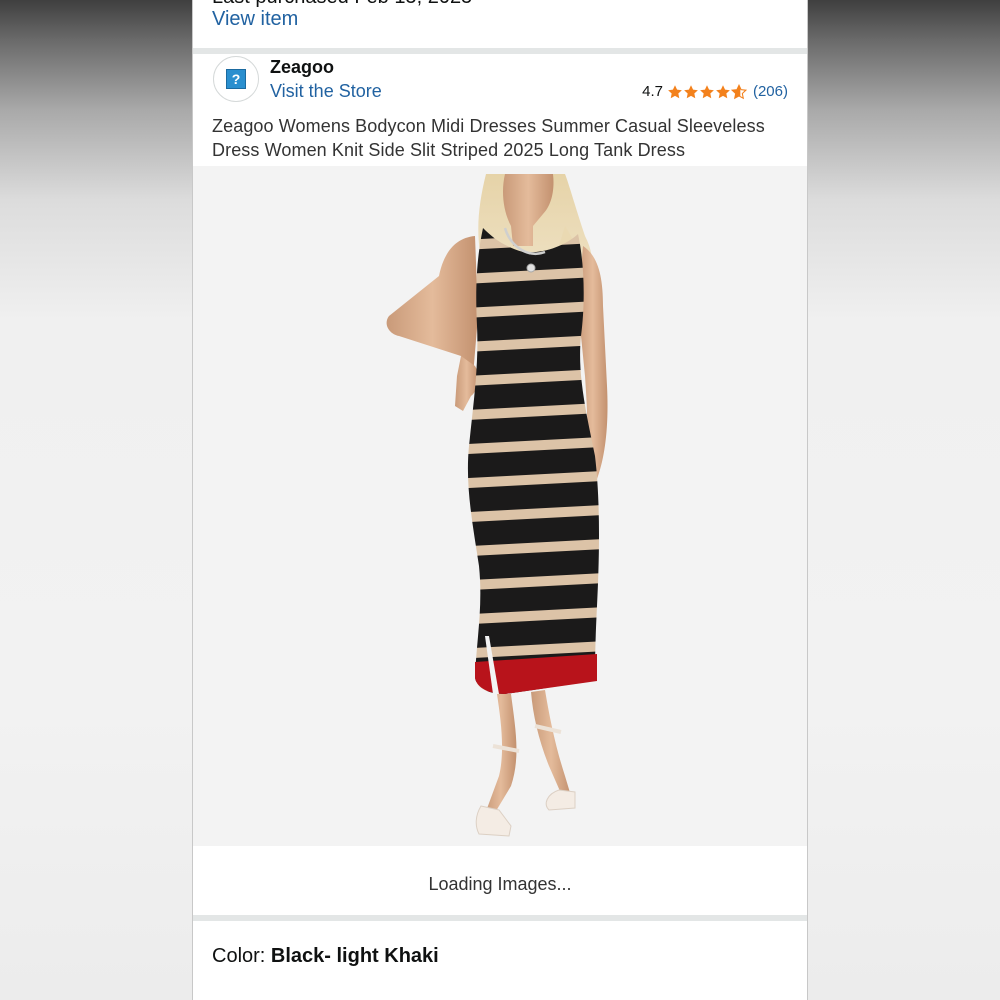 The width and height of the screenshot is (1000, 1000). What do you see at coordinates (302, 67) in the screenshot?
I see `store-name: Zeagoo` at bounding box center [302, 67].